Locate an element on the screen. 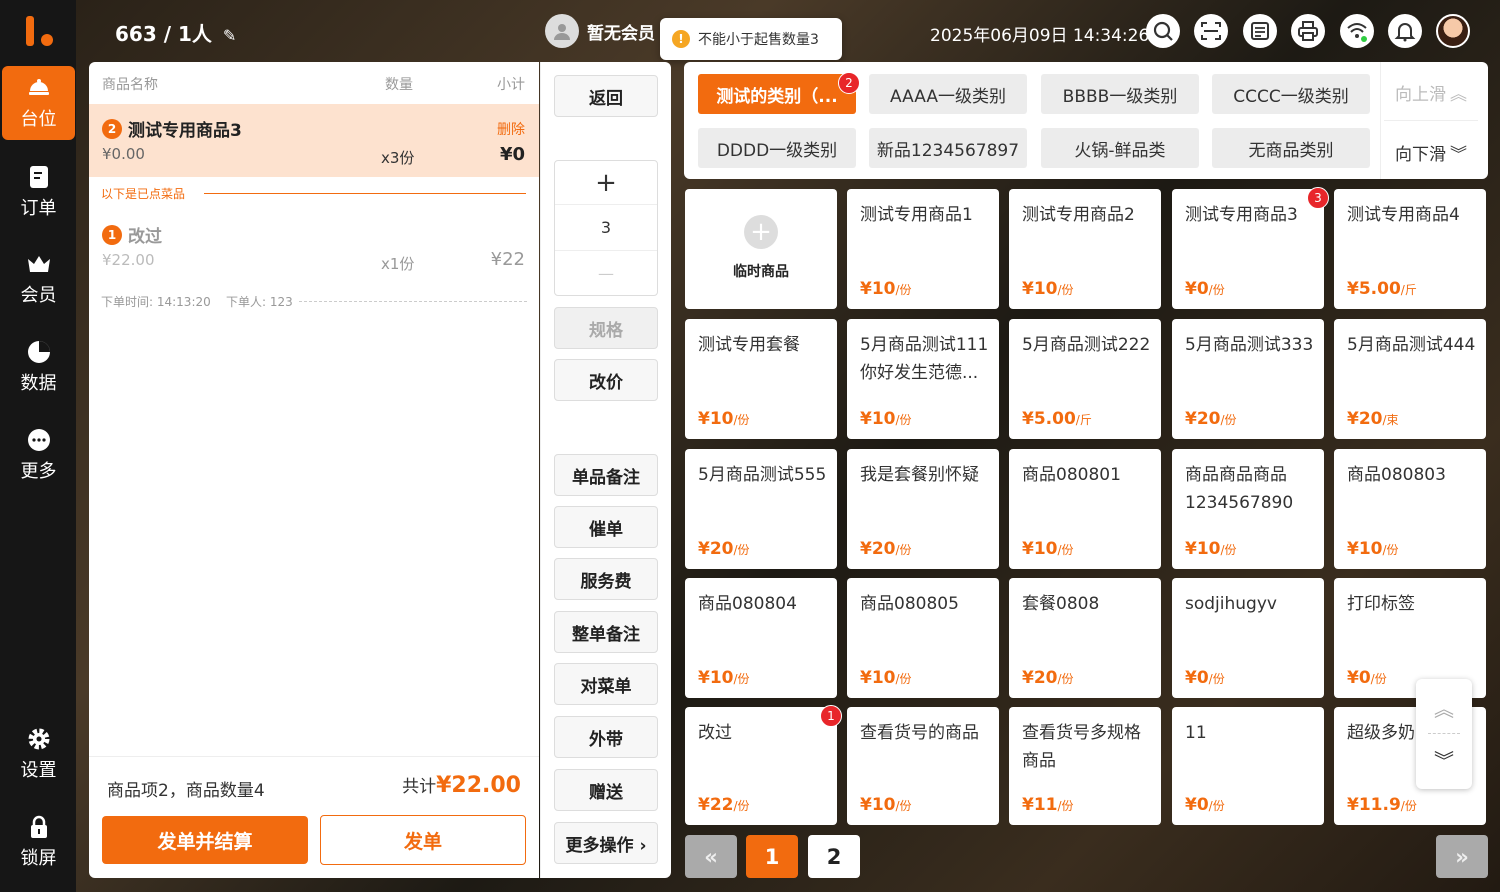  scroll-down-button: 向下滑 ︾ is located at coordinates (1431, 152).